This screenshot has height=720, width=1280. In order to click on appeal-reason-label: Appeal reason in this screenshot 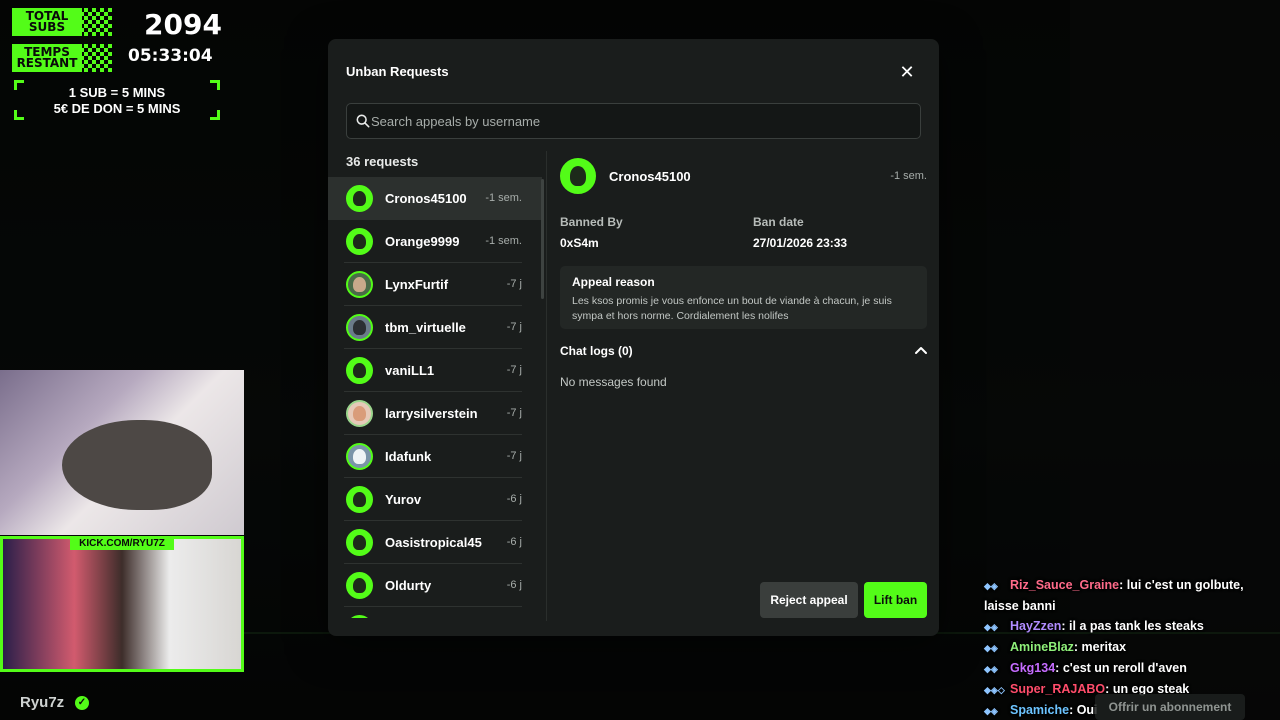, I will do `click(613, 282)`.